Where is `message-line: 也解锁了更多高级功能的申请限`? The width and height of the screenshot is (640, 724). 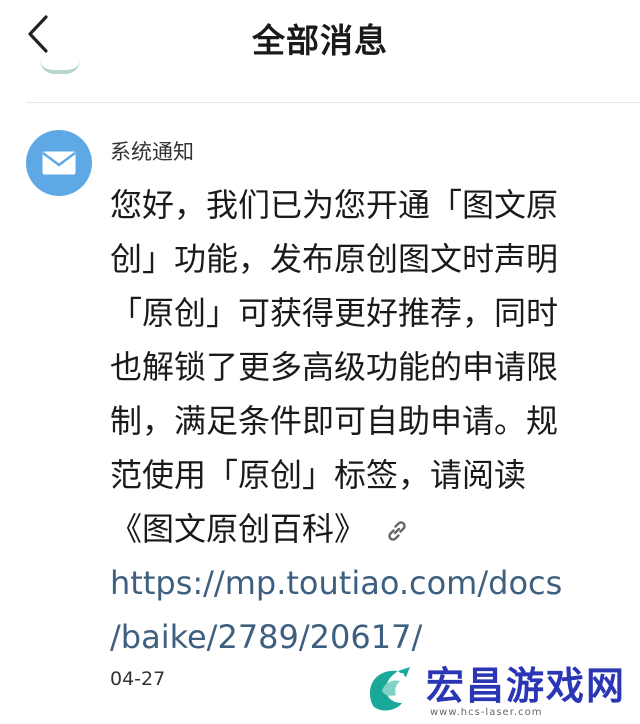
message-line: 也解锁了更多高级功能的申请限 is located at coordinates (334, 367).